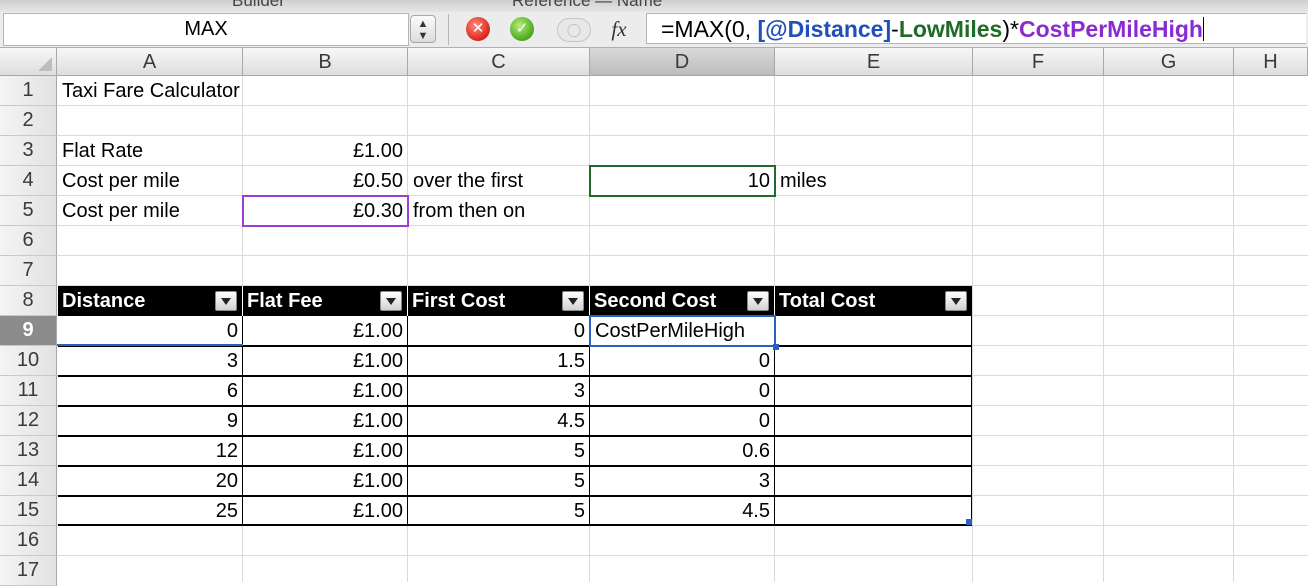  Describe the element at coordinates (448, 29) in the screenshot. I see `formula-bar-separator` at that location.